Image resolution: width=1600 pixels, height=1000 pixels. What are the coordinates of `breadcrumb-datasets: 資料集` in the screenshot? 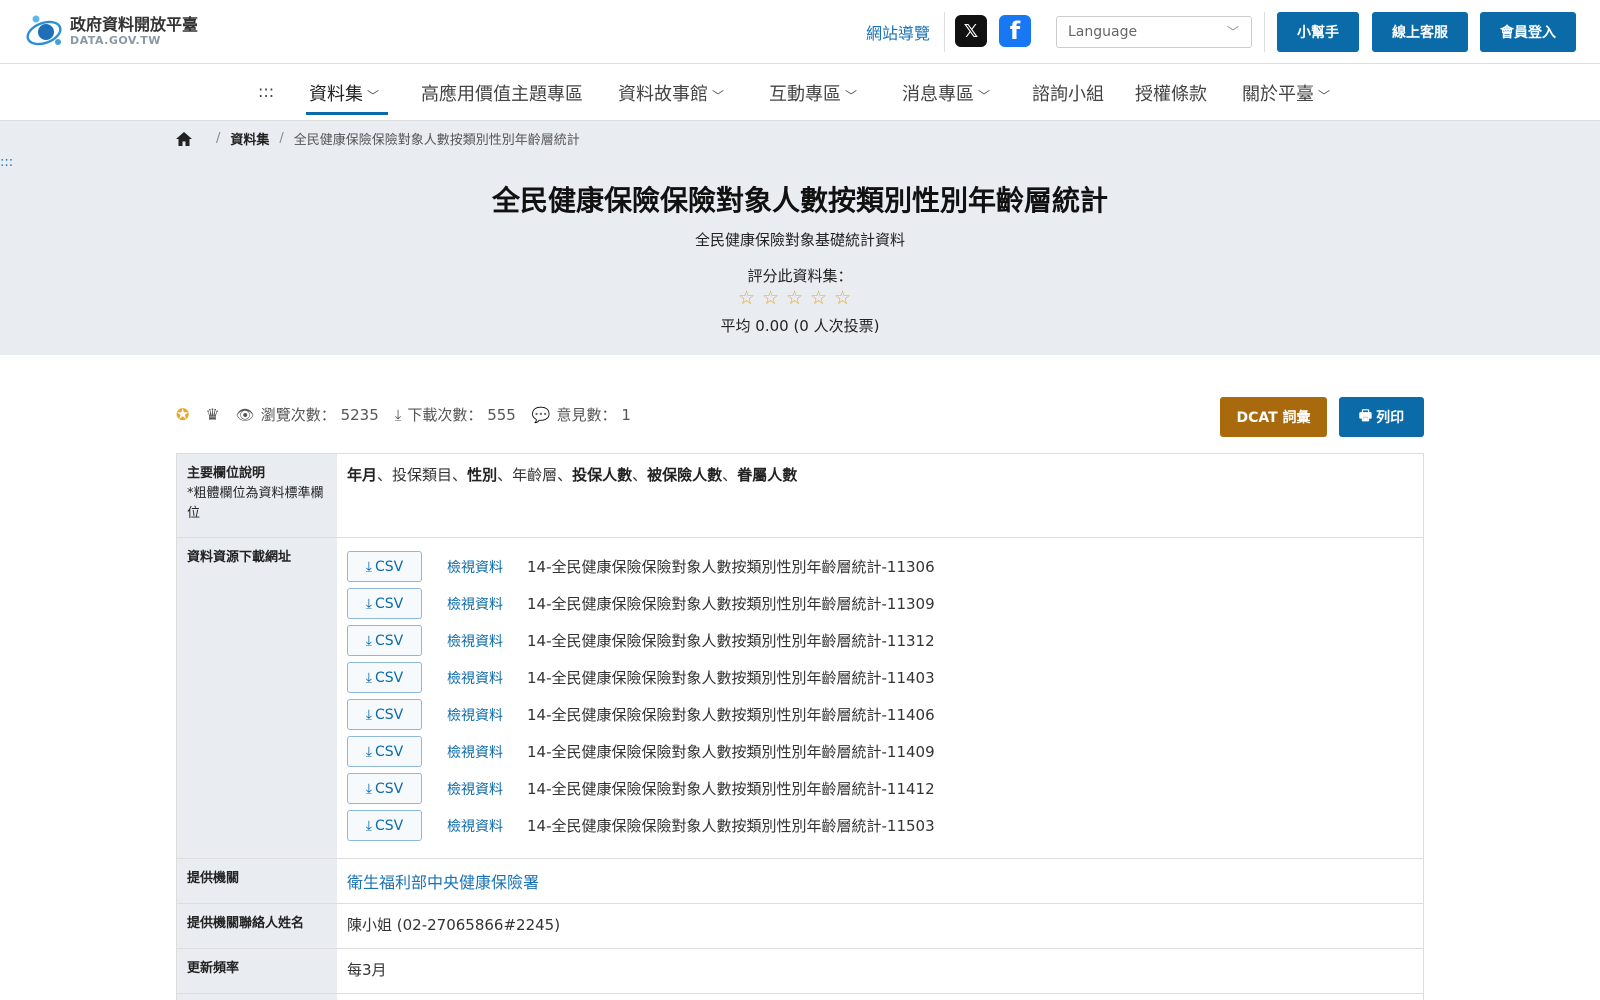 It's located at (249, 138).